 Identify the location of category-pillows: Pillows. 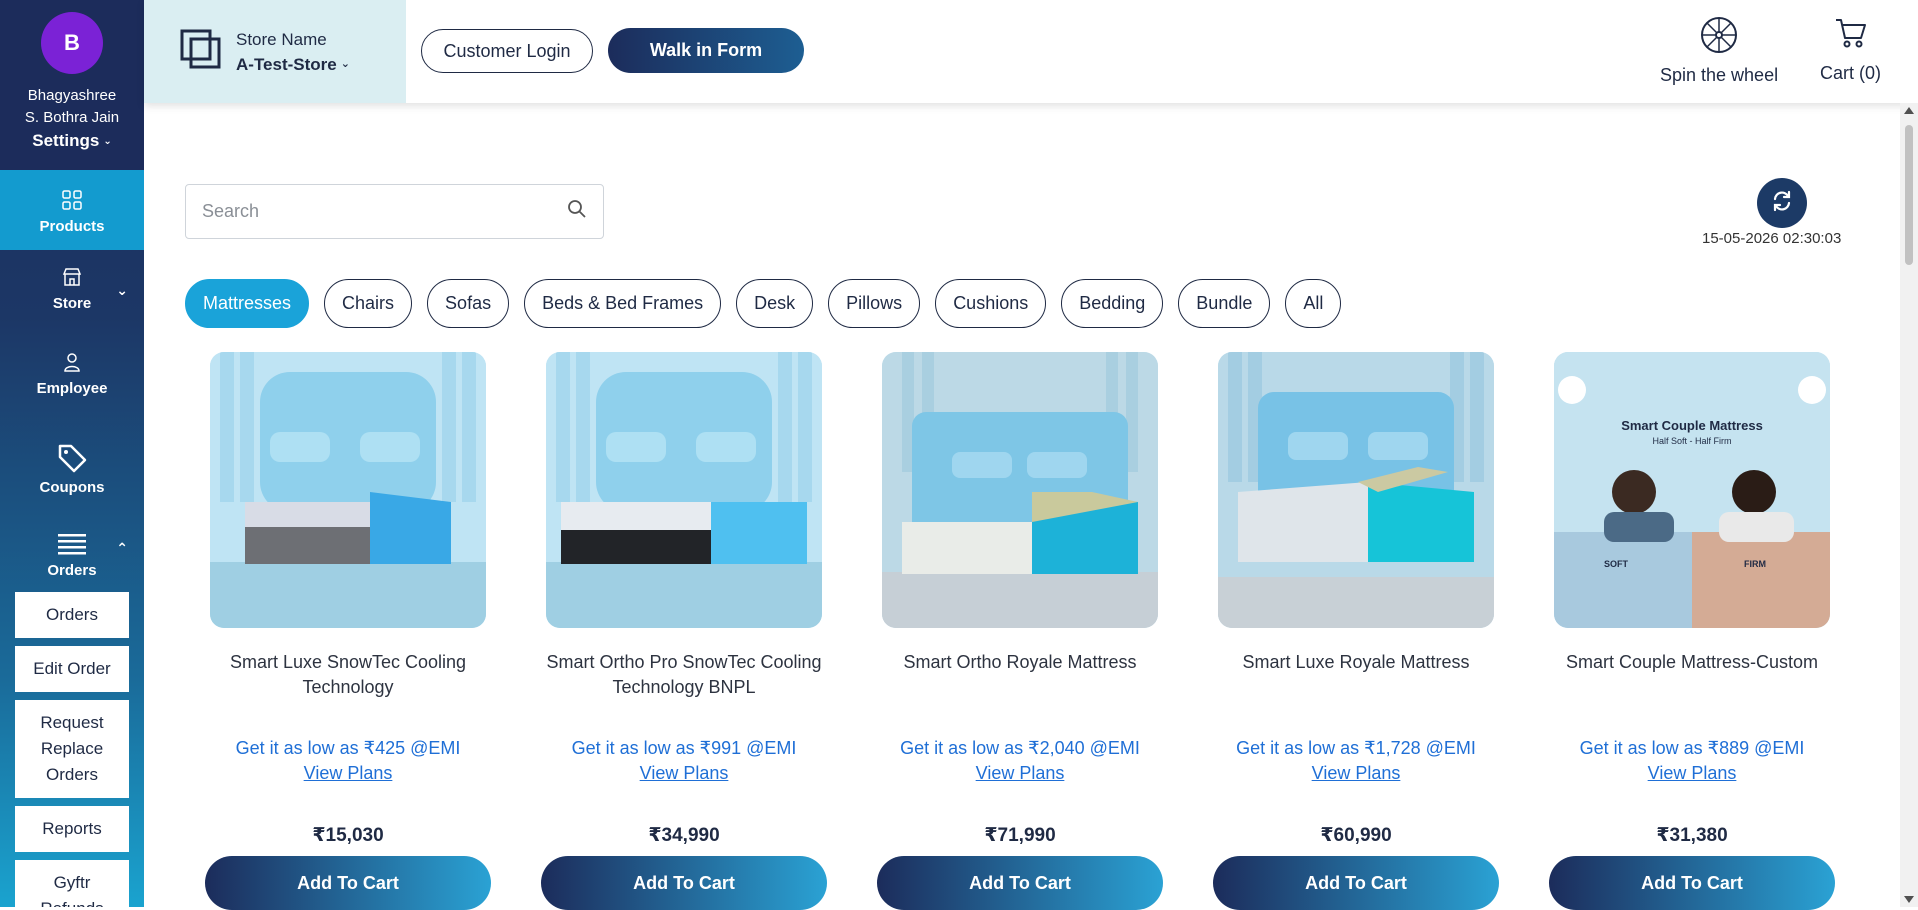
(874, 303).